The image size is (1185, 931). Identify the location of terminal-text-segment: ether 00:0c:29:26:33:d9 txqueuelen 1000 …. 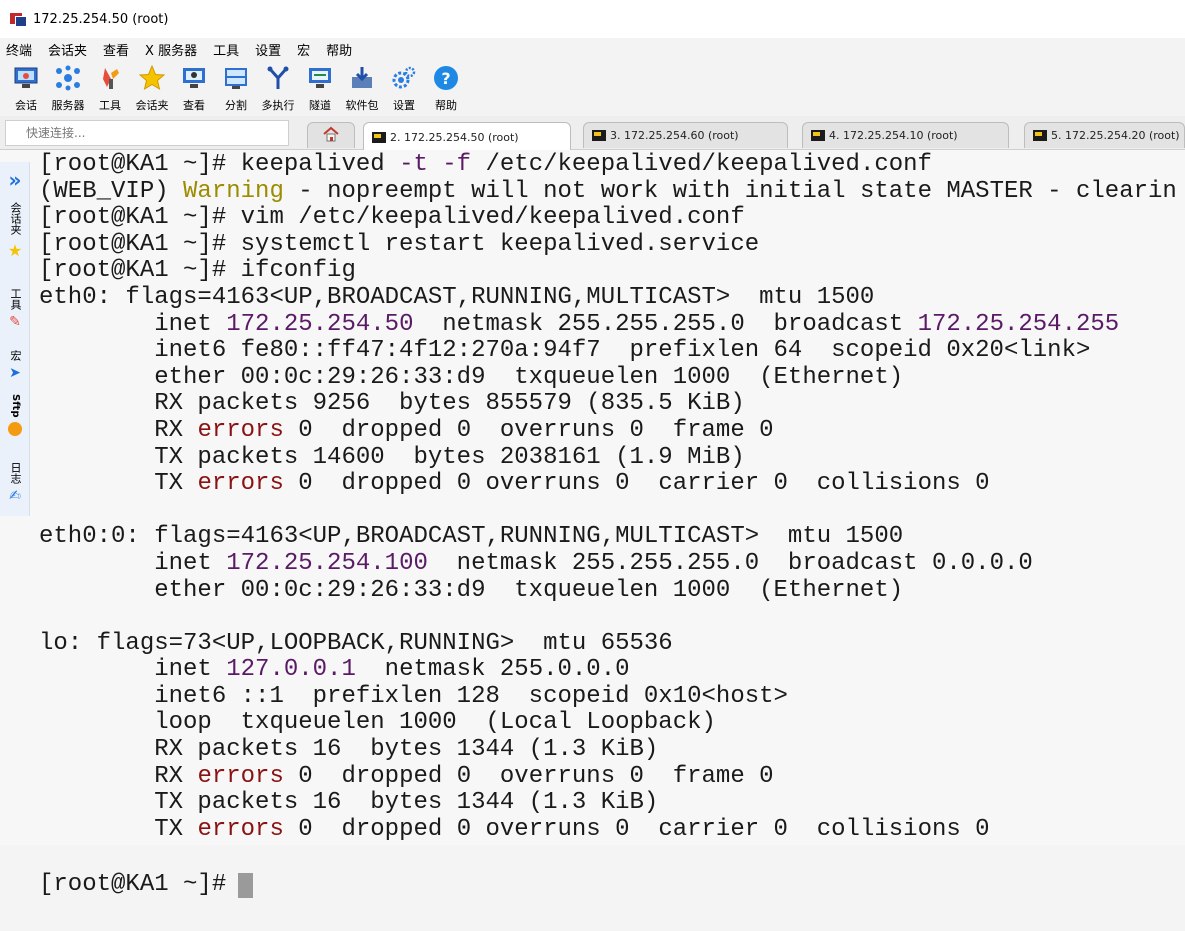
(471, 377).